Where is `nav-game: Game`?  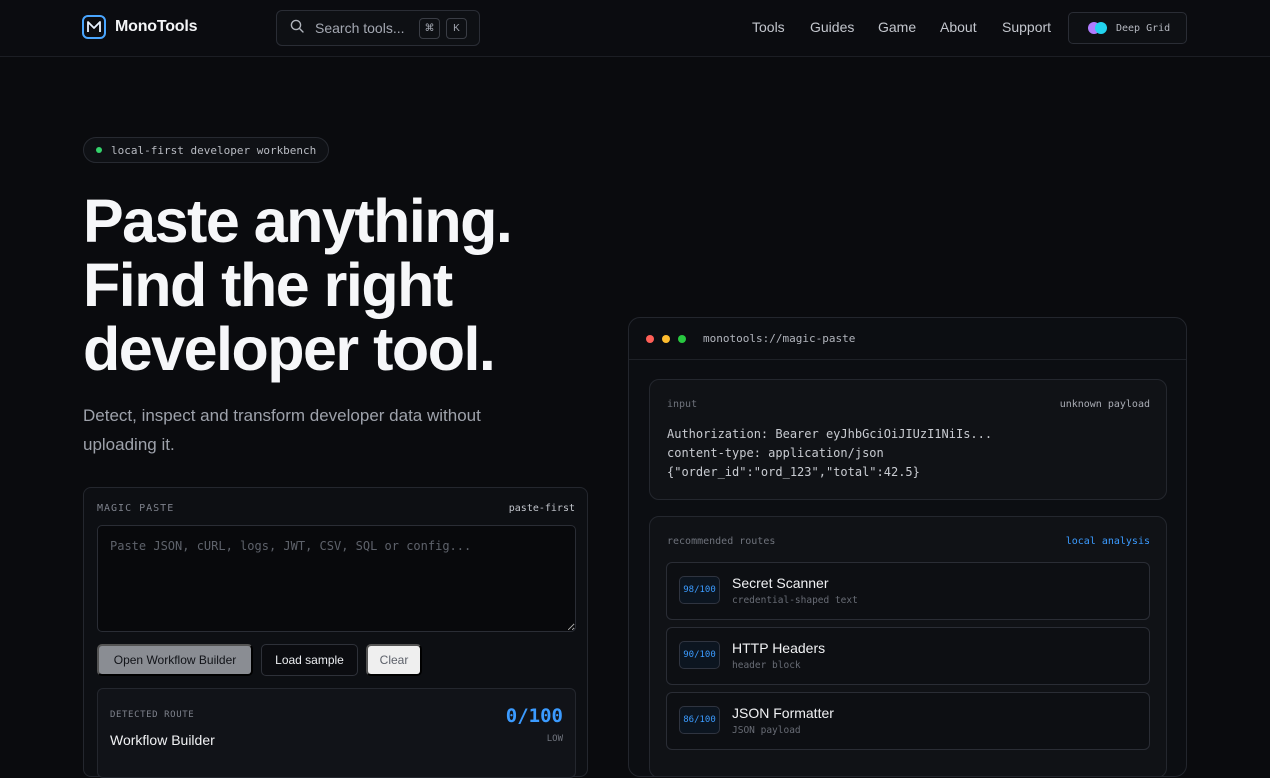
nav-game: Game is located at coordinates (897, 27).